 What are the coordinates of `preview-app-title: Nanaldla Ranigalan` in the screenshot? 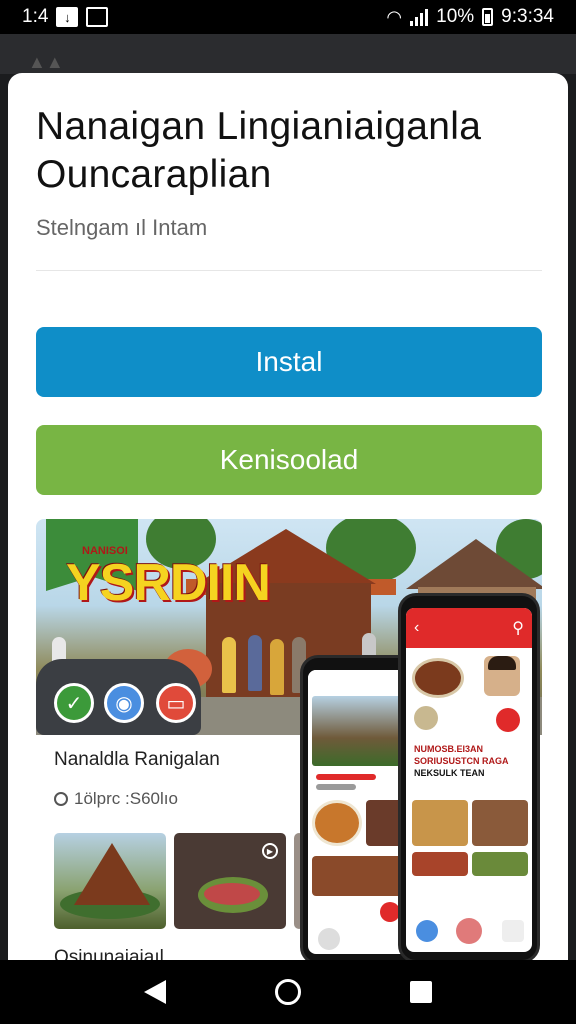 It's located at (137, 759).